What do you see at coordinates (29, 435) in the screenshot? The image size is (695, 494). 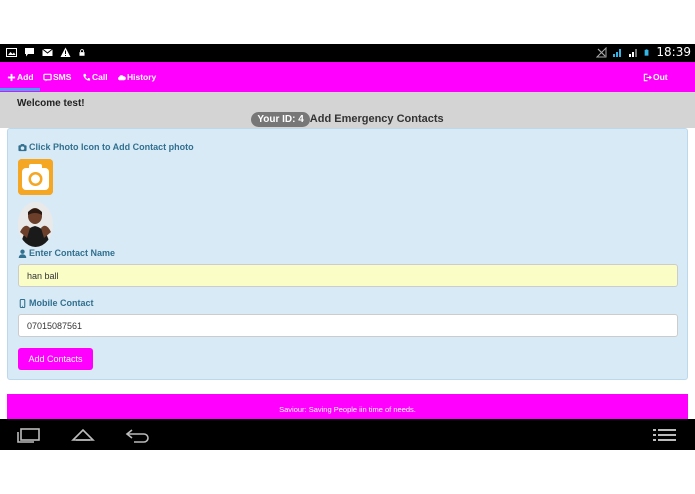 I see `recent-apps-icon` at bounding box center [29, 435].